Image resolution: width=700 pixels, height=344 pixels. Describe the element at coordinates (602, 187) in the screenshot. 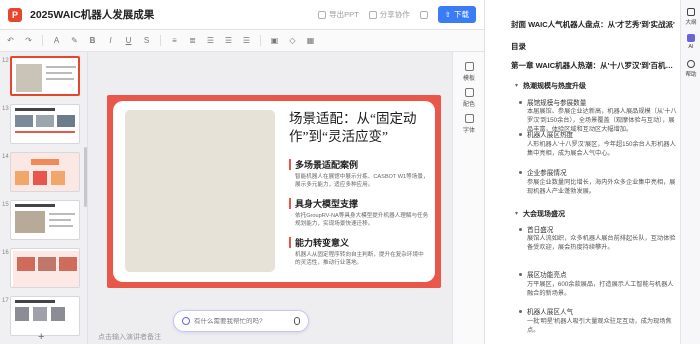

I see `outline-paragraph: 参展企业数量同比增长，海内外众多企业集中亮相，展现机器人产业蓬勃发展。` at that location.